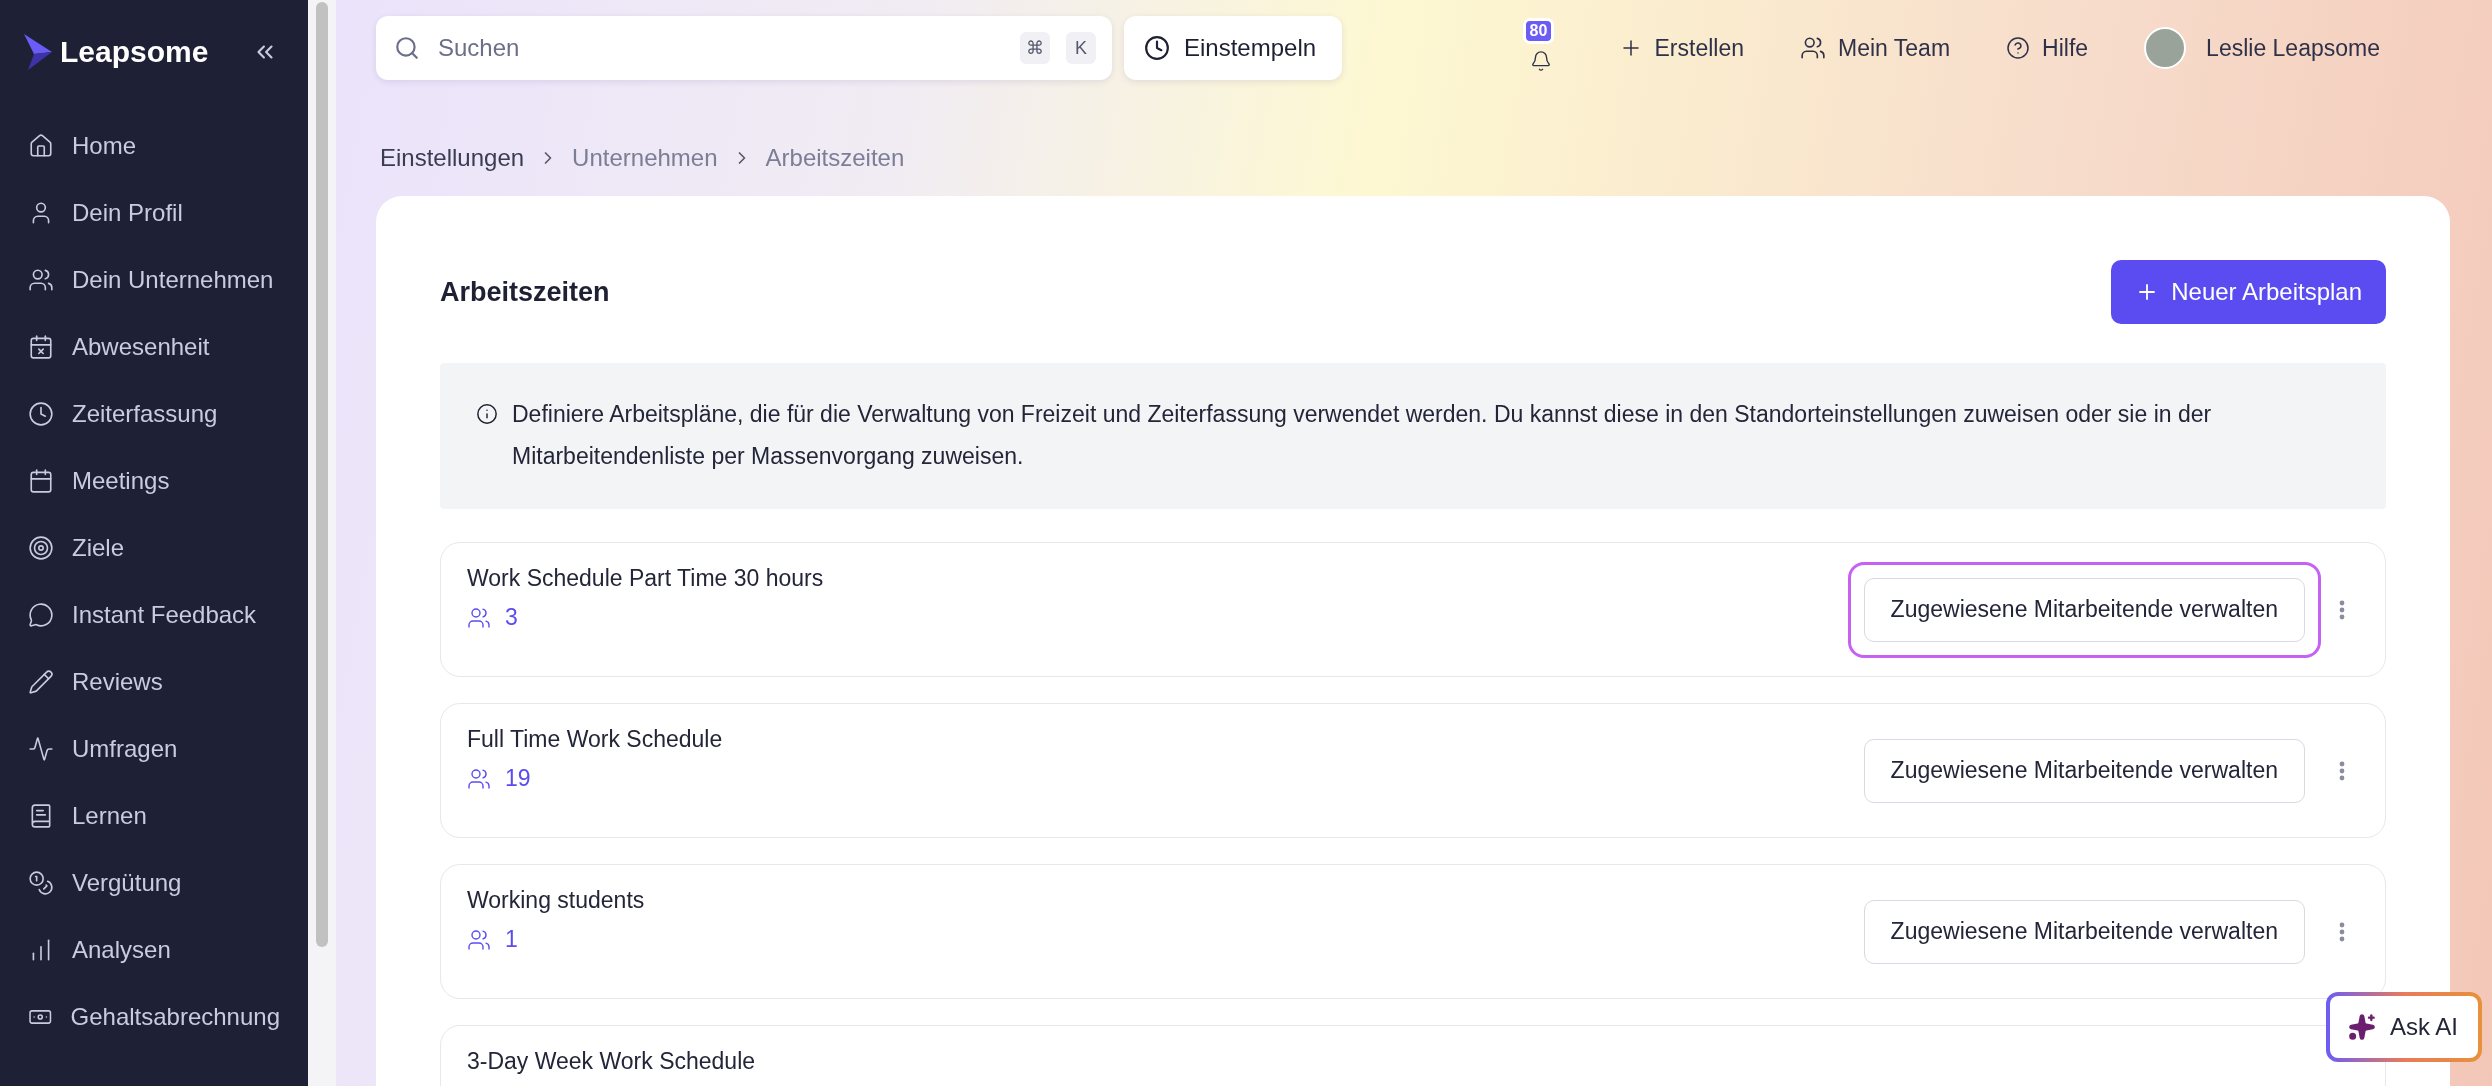  What do you see at coordinates (595, 739) in the screenshot?
I see `schedule-name: Full Time Work Schedule` at bounding box center [595, 739].